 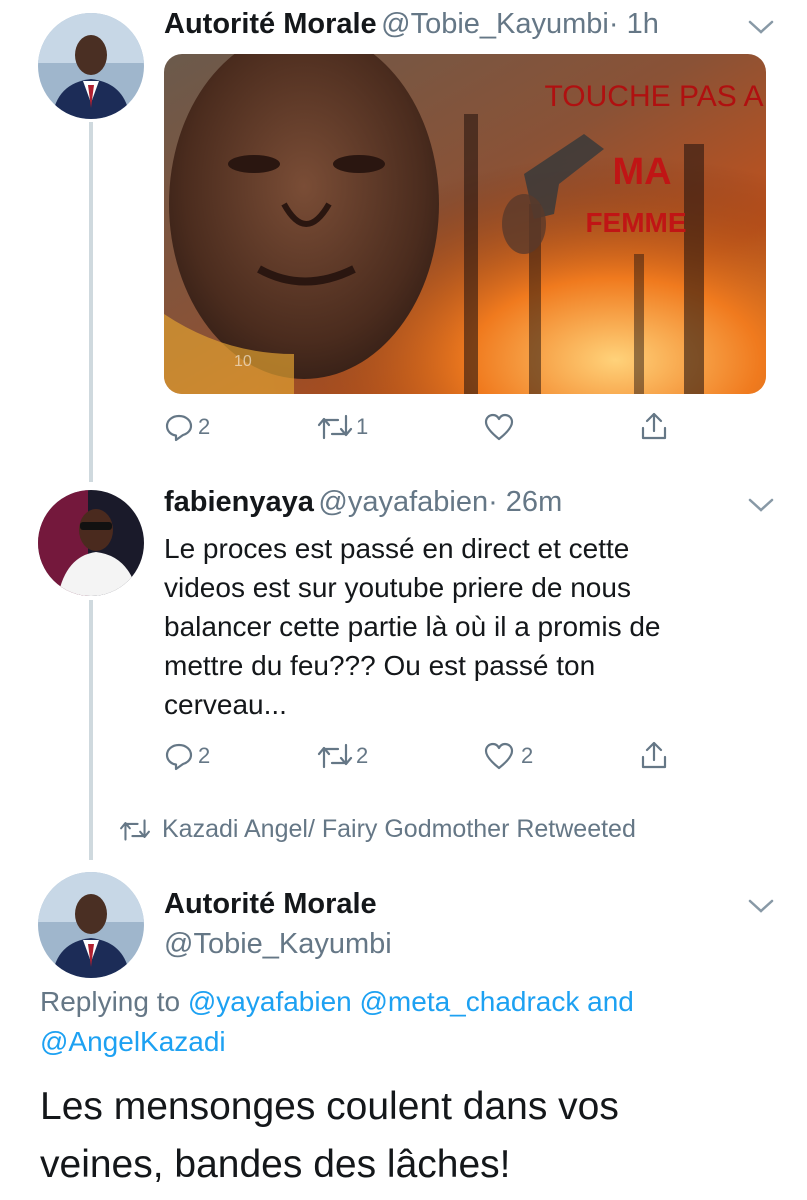 What do you see at coordinates (634, 24) in the screenshot?
I see `tweet-time: · 1h` at bounding box center [634, 24].